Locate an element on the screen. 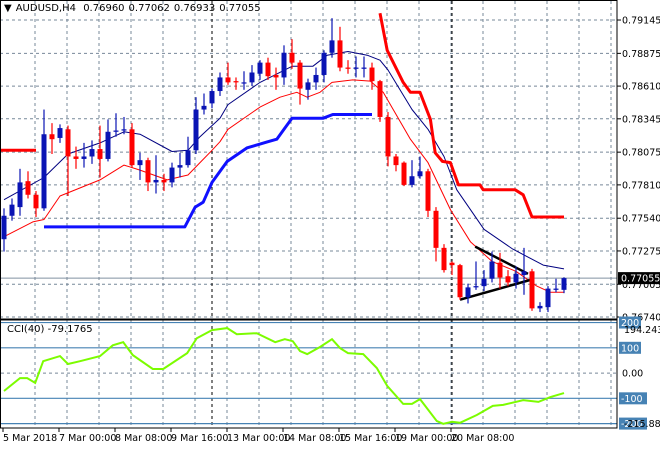 This screenshot has height=450, width=660. cci-value: -79.1765 is located at coordinates (70, 329).